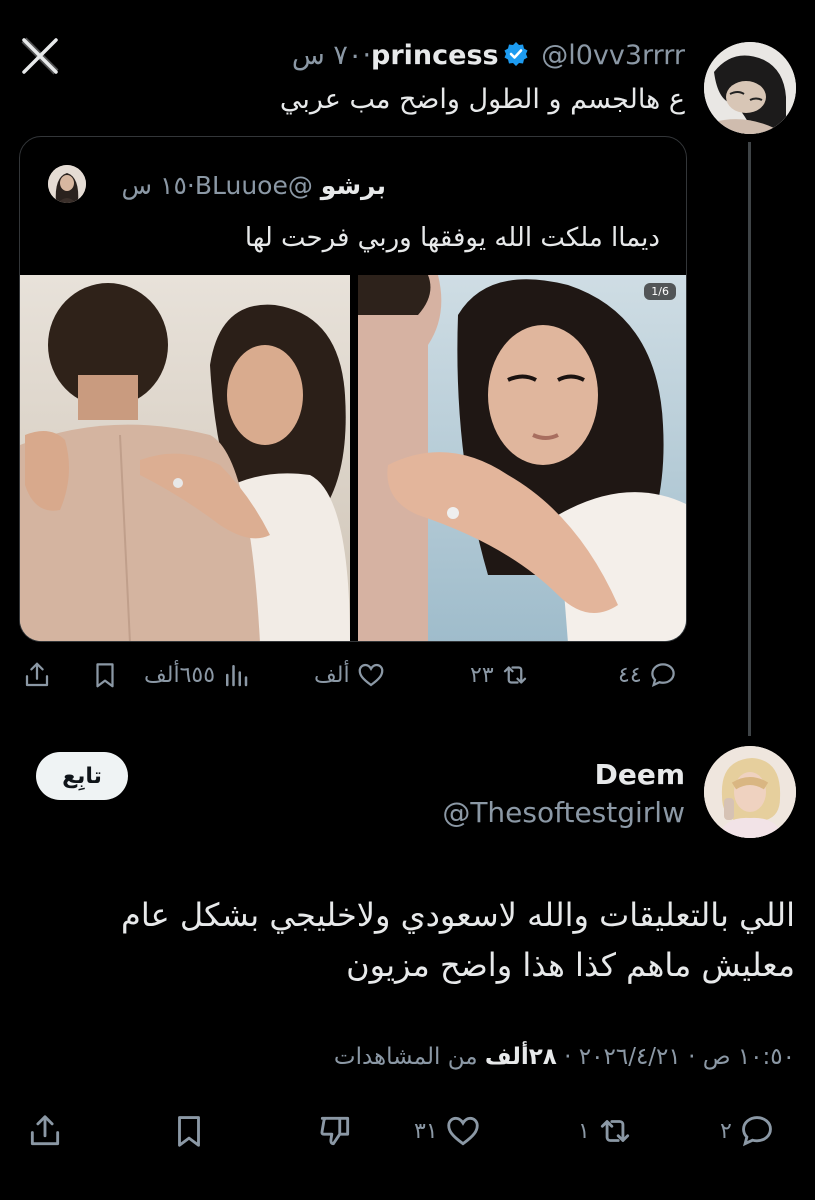 The height and width of the screenshot is (1200, 815). I want to click on parent-tweet-header: princess @l0vv3rrrr ·٧٠ س, so click(488, 55).